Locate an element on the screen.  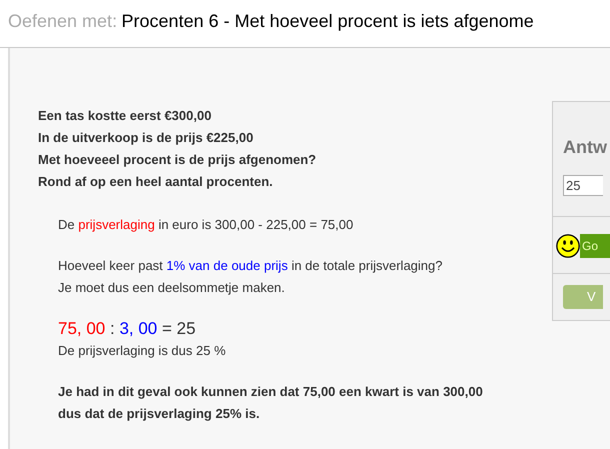
explanation-text: Hoeveel keer past 1% van de oude prijs in de totale prijsverlaging? is located at coordinates (251, 266).